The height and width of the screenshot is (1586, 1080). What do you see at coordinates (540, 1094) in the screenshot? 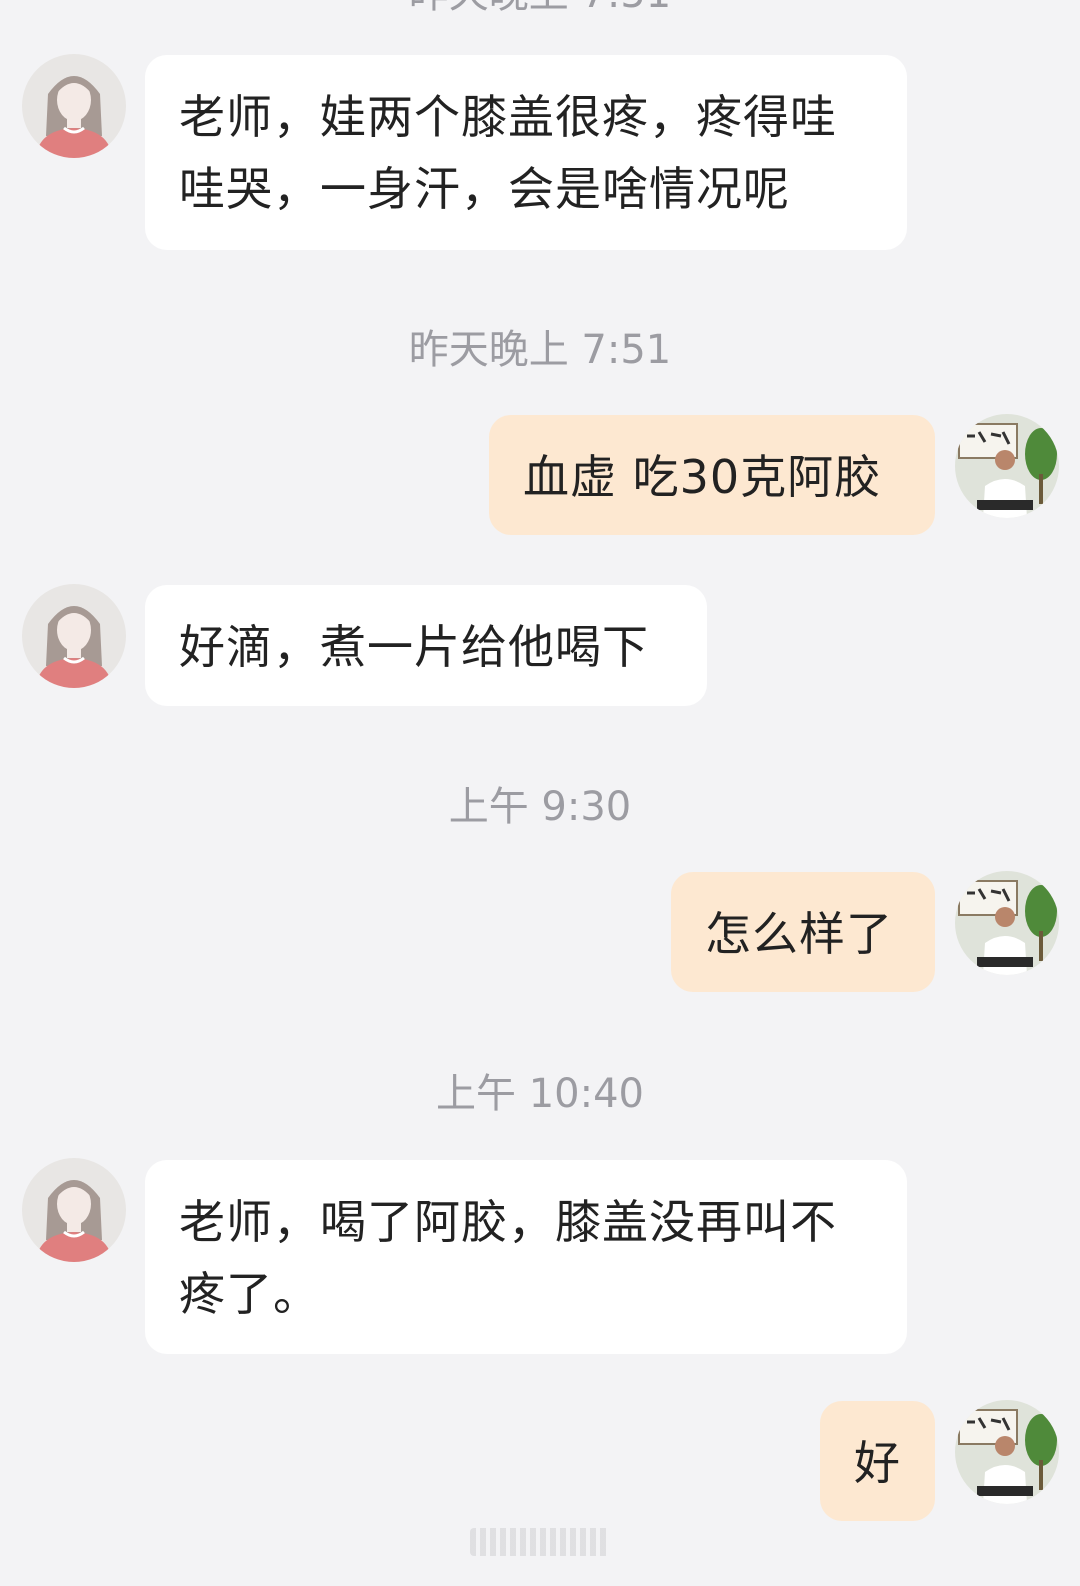
I see `timestamp: 上午 10:40` at bounding box center [540, 1094].